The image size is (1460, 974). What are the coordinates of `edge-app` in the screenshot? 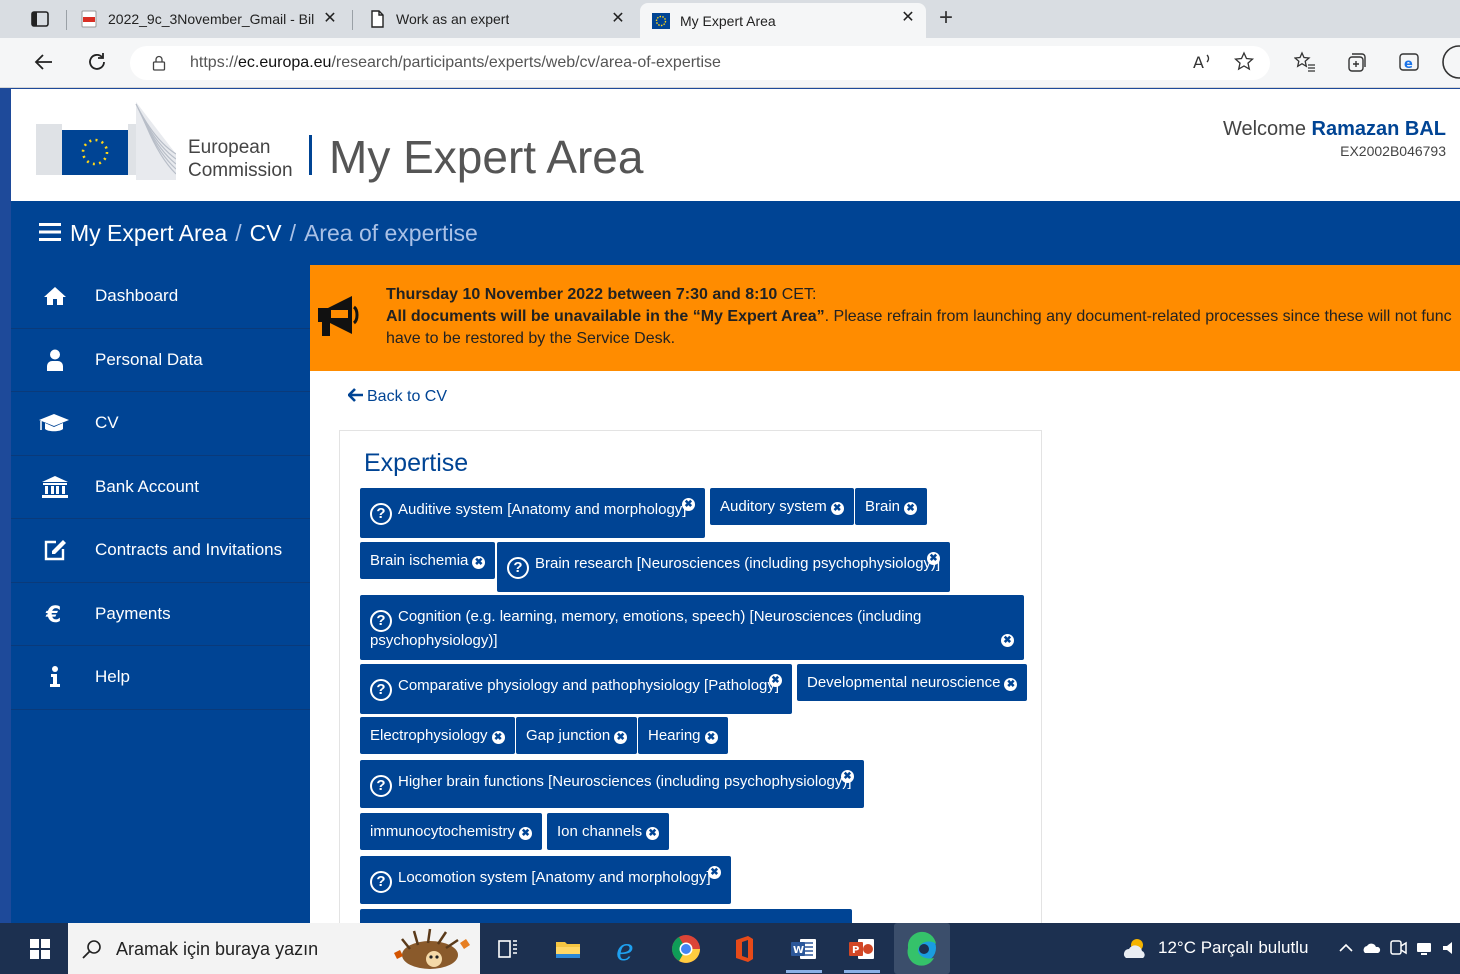 It's located at (922, 948).